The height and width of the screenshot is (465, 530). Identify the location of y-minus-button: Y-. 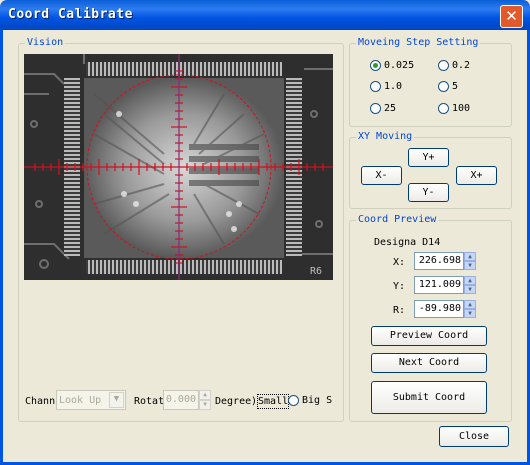
(428, 192).